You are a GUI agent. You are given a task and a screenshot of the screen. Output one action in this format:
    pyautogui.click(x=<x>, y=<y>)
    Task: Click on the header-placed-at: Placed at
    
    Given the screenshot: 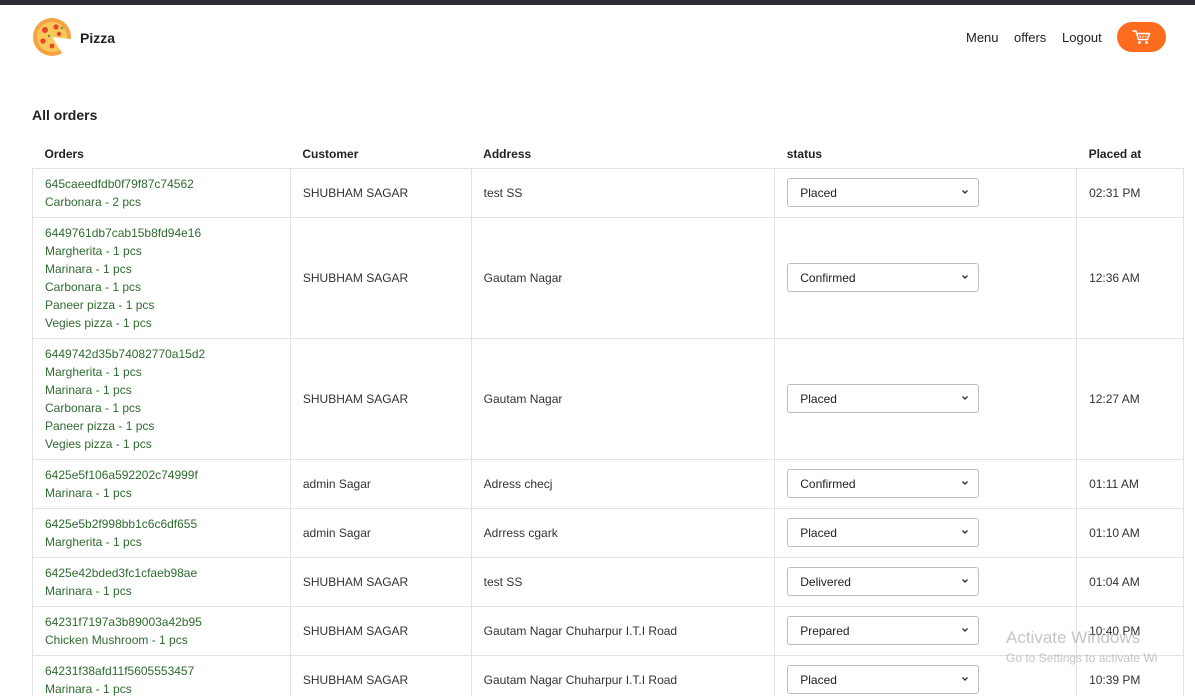 What is the action you would take?
    pyautogui.click(x=1130, y=154)
    